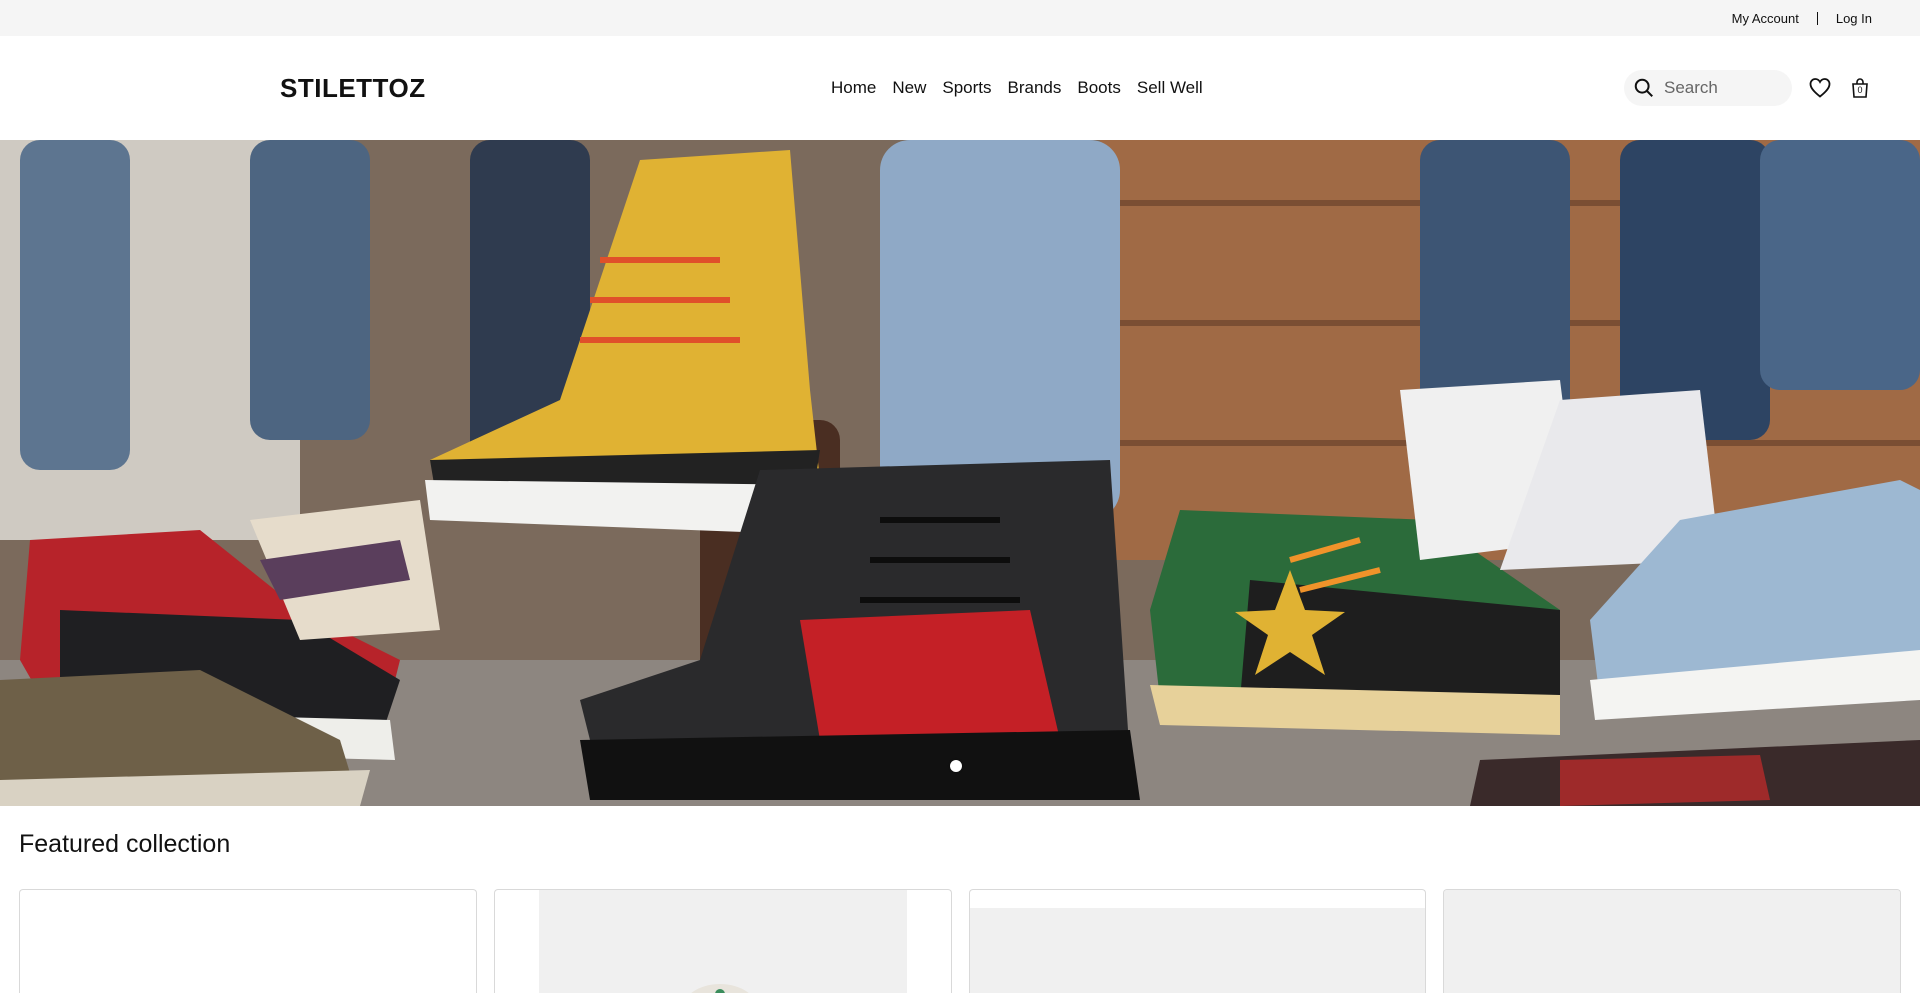 This screenshot has height=993, width=1920. Describe the element at coordinates (960, 18) in the screenshot. I see `utility-bar: My Account Log In` at that location.